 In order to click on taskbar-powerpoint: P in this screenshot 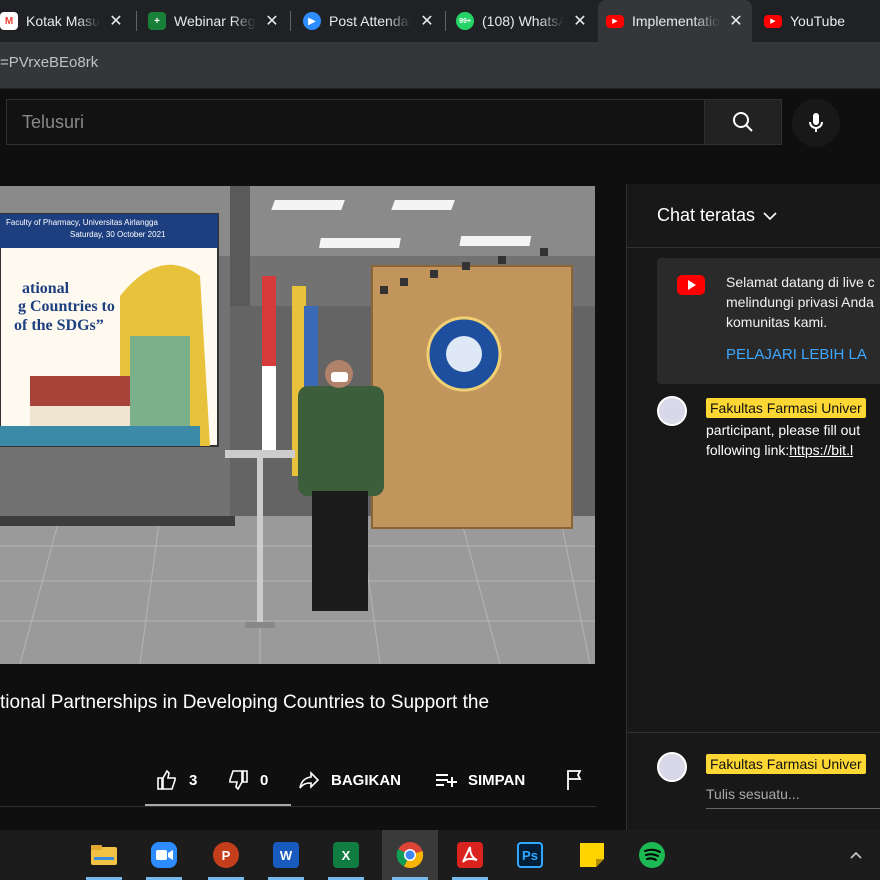, I will do `click(226, 855)`.